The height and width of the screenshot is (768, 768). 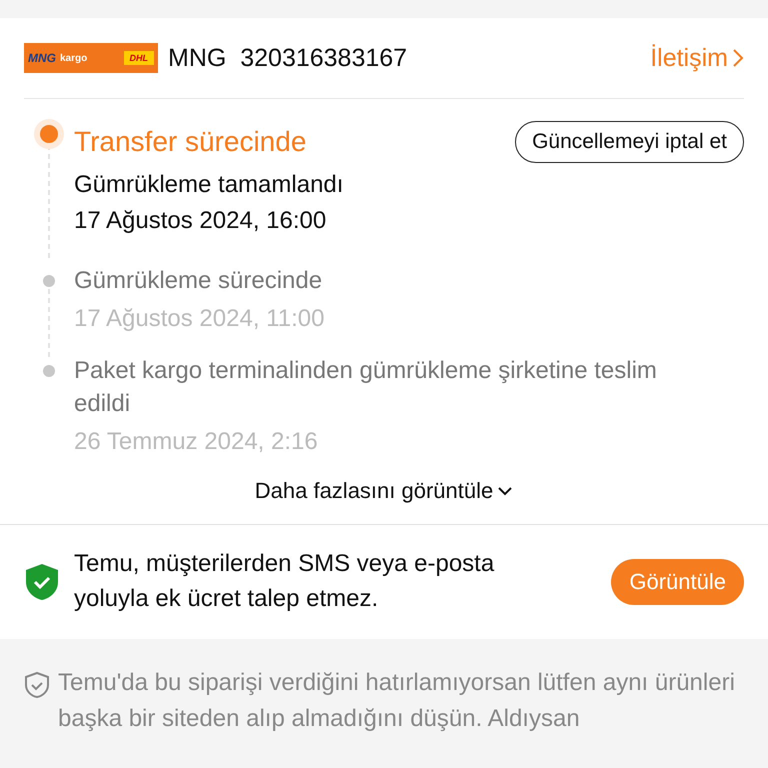 I want to click on event-time: 26 Temmuz 2024, 2:16, so click(x=196, y=442).